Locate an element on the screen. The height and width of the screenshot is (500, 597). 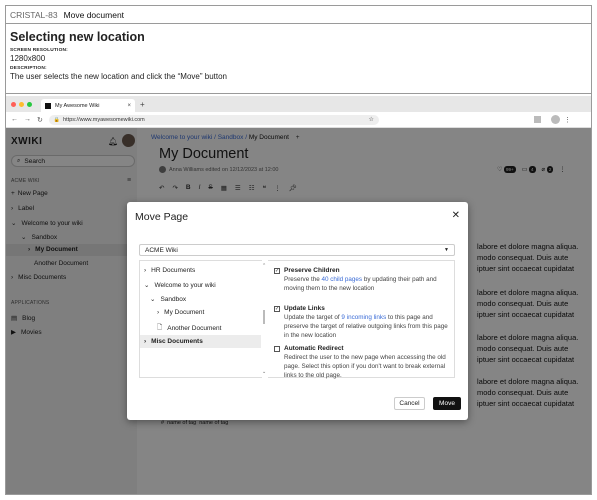
option-text: Preserve the is located at coordinates (303, 279).